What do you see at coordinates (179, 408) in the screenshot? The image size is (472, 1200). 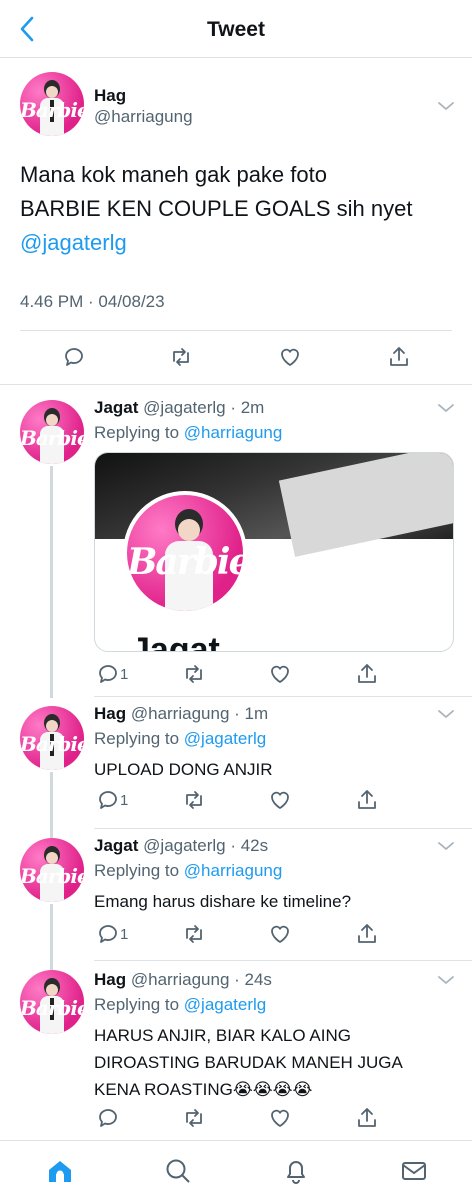 I see `reply-author: Jagat @jagaterlg · 2m` at bounding box center [179, 408].